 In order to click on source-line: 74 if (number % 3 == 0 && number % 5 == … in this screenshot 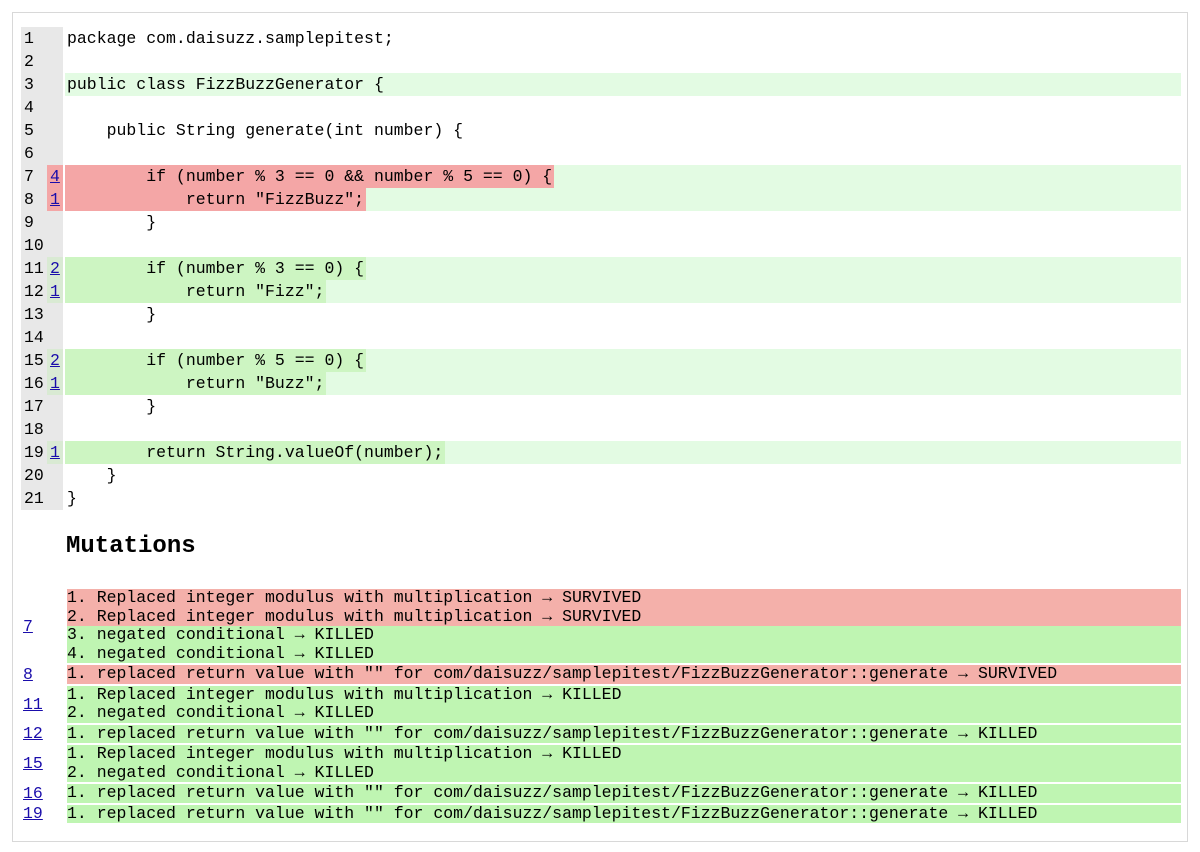, I will do `click(601, 176)`.